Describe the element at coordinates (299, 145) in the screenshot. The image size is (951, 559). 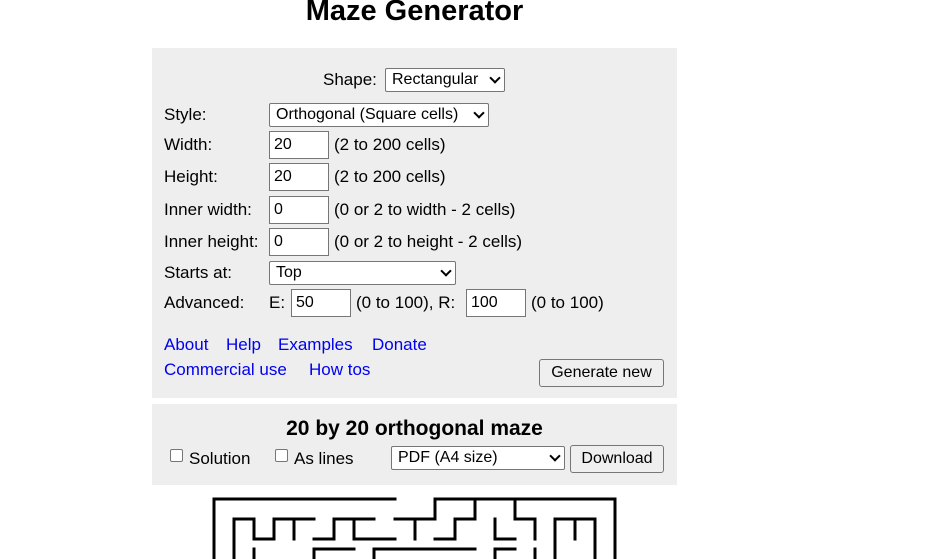
I see `width-input: 20` at that location.